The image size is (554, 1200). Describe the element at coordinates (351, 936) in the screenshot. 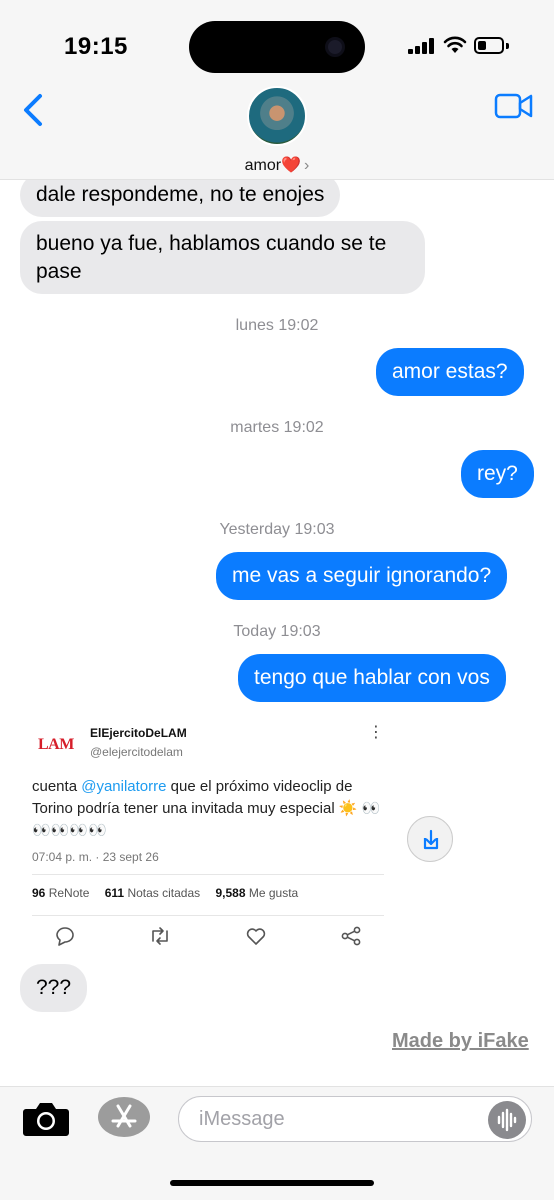

I see `share-icon` at that location.